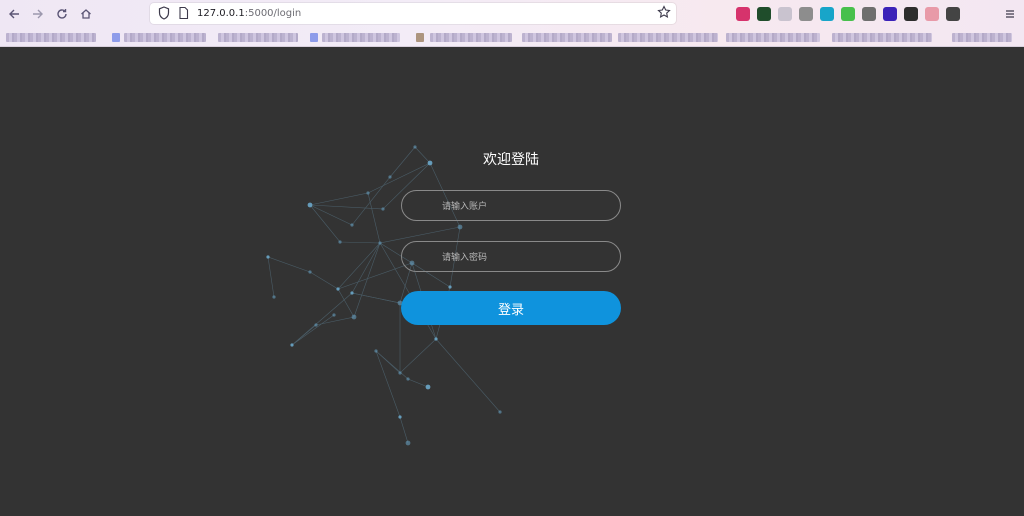  Describe the element at coordinates (511, 160) in the screenshot. I see `login-title: 欢迎登陆` at that location.